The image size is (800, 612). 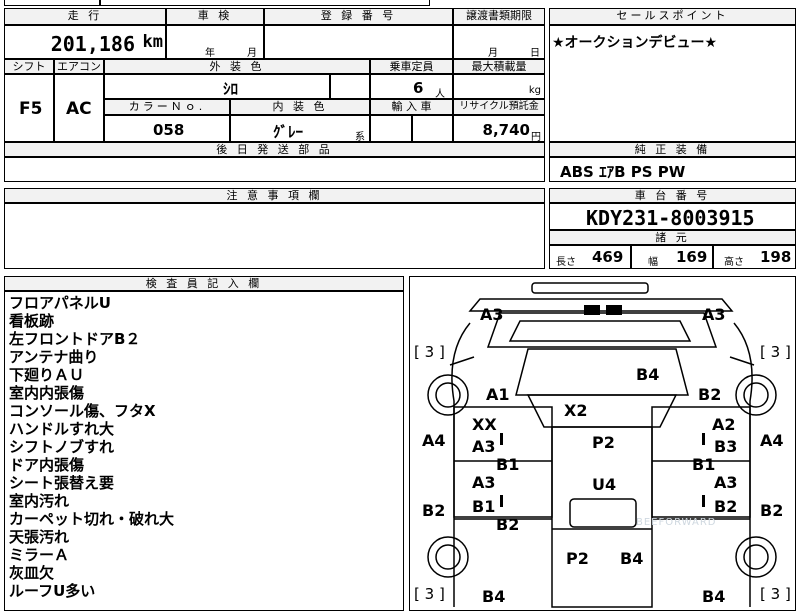 What do you see at coordinates (52, 591) in the screenshot?
I see `remark-line: ルーフU多い` at bounding box center [52, 591].